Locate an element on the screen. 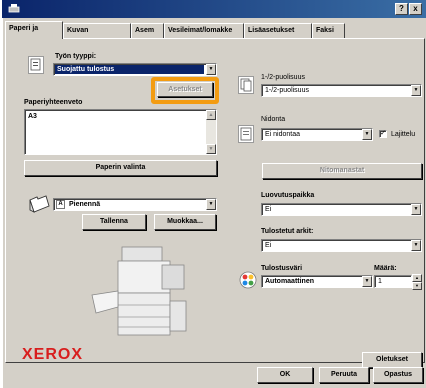 The image size is (426, 388). reduce-value: Pienennä is located at coordinates (85, 204).